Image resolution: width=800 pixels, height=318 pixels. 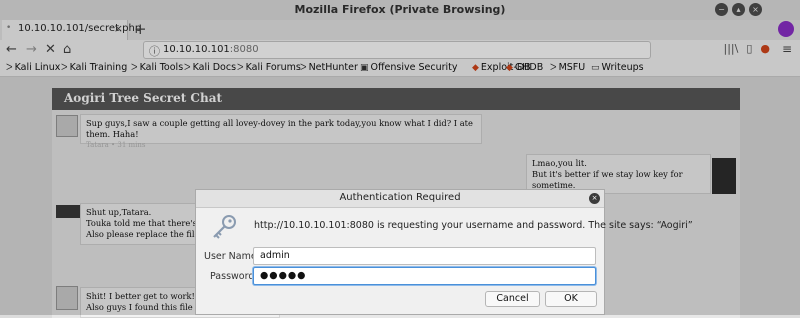 I want to click on dialog-title: Authentication Required, so click(x=400, y=197).